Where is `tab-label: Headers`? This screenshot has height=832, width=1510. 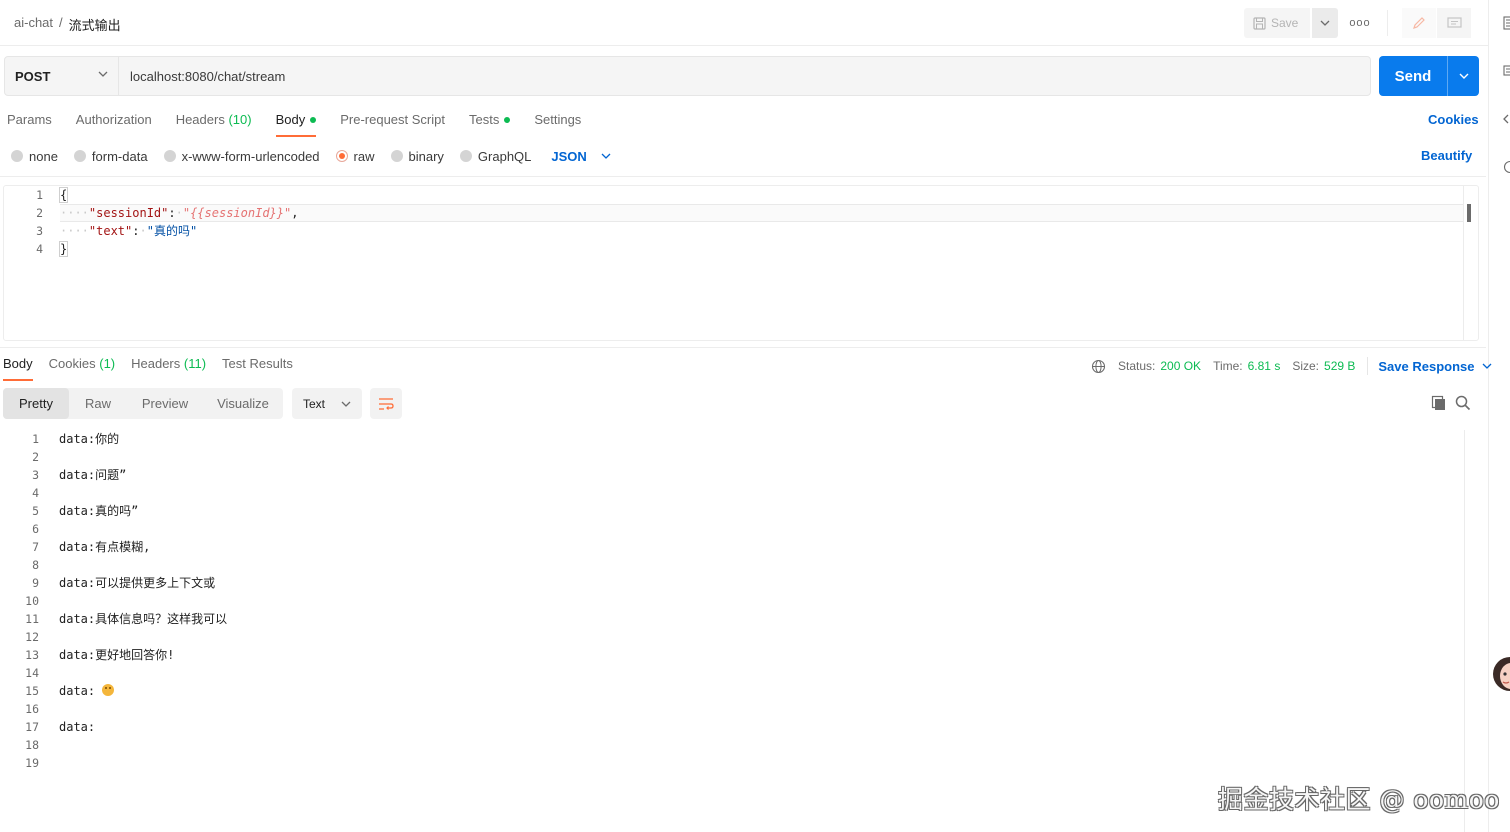
tab-label: Headers is located at coordinates (200, 119).